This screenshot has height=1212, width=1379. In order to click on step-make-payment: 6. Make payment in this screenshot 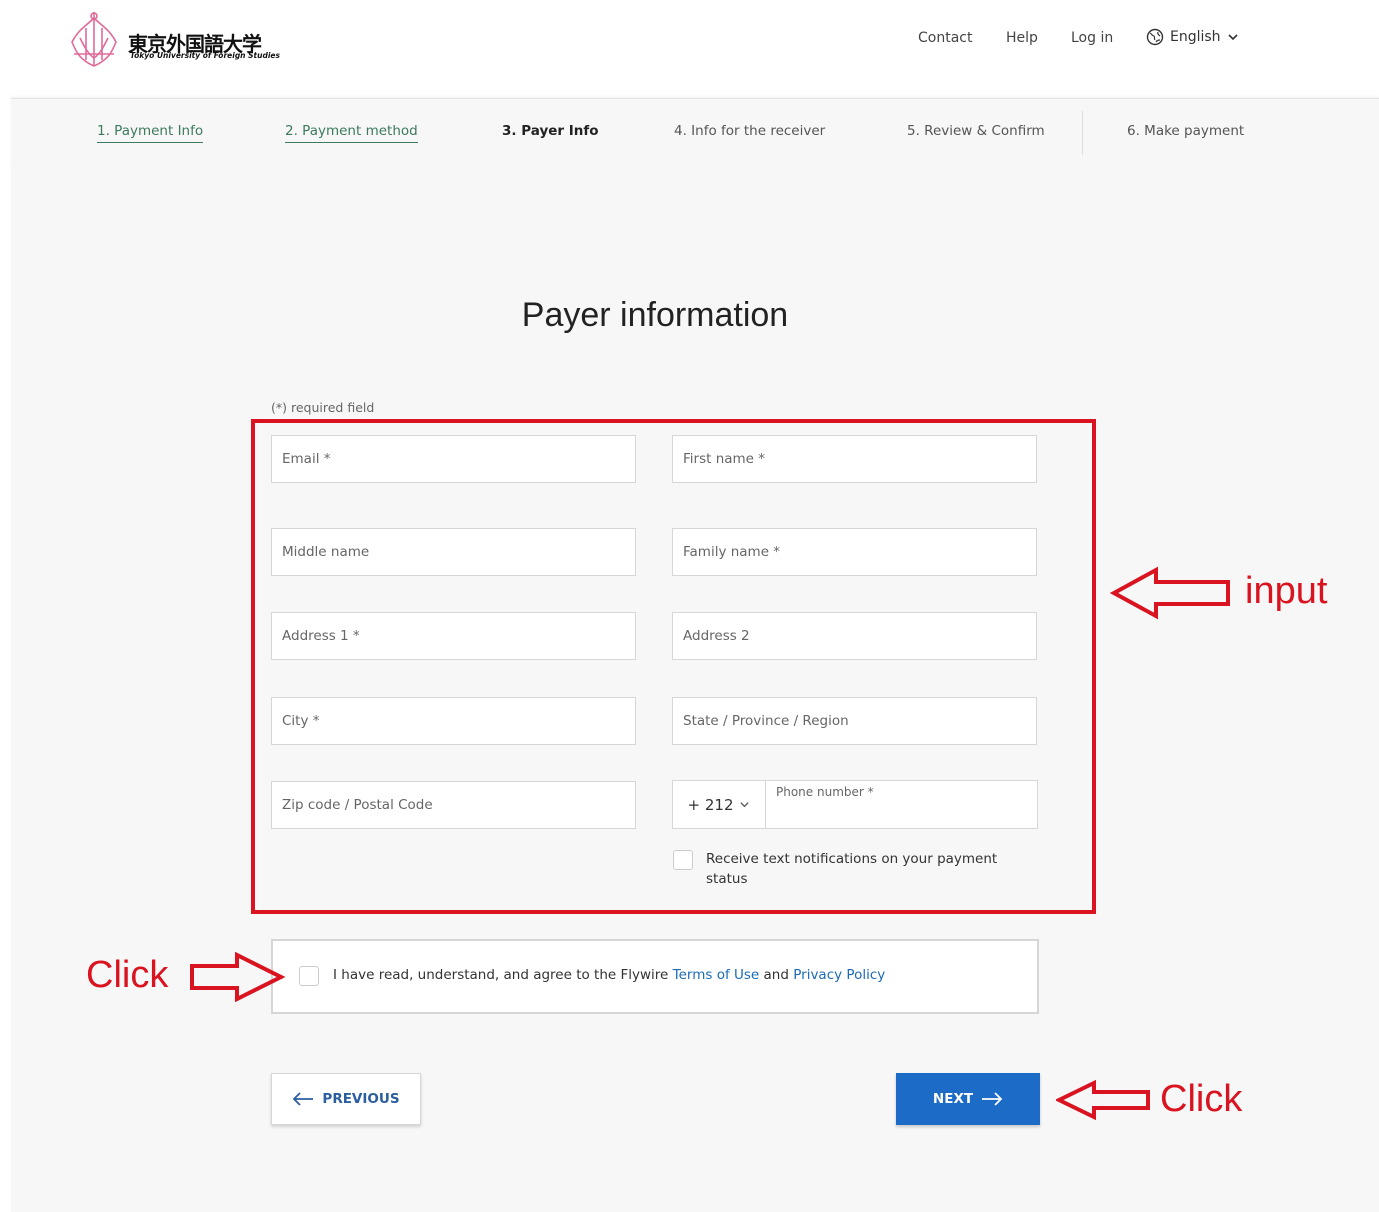, I will do `click(1186, 131)`.